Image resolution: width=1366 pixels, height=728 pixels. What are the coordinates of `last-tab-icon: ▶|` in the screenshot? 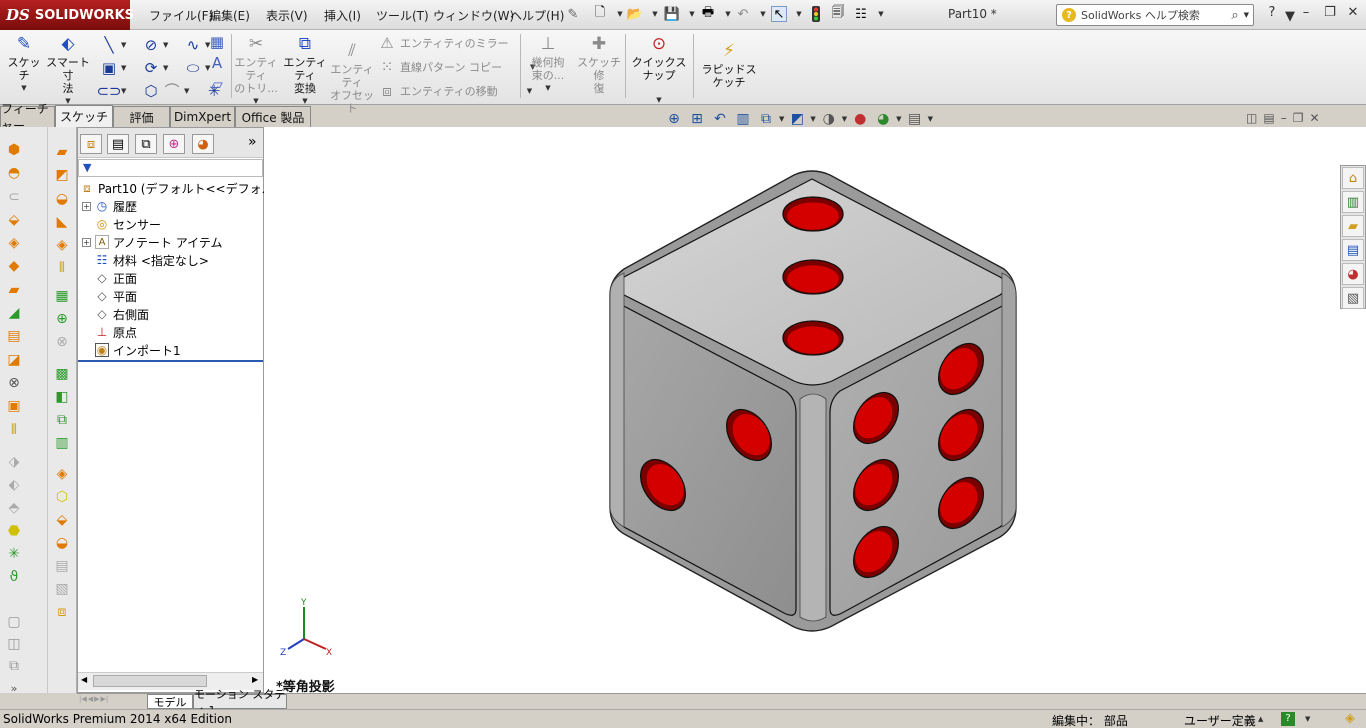 It's located at (105, 699).